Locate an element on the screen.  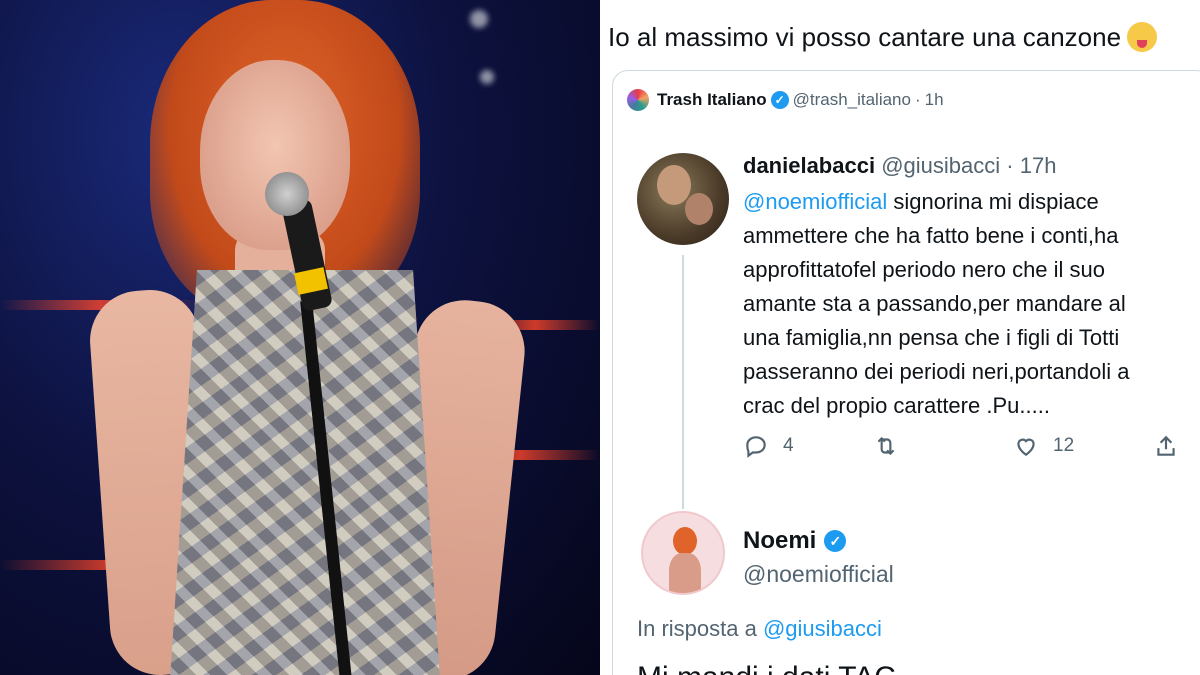
reply-button: 4 is located at coordinates (768, 446).